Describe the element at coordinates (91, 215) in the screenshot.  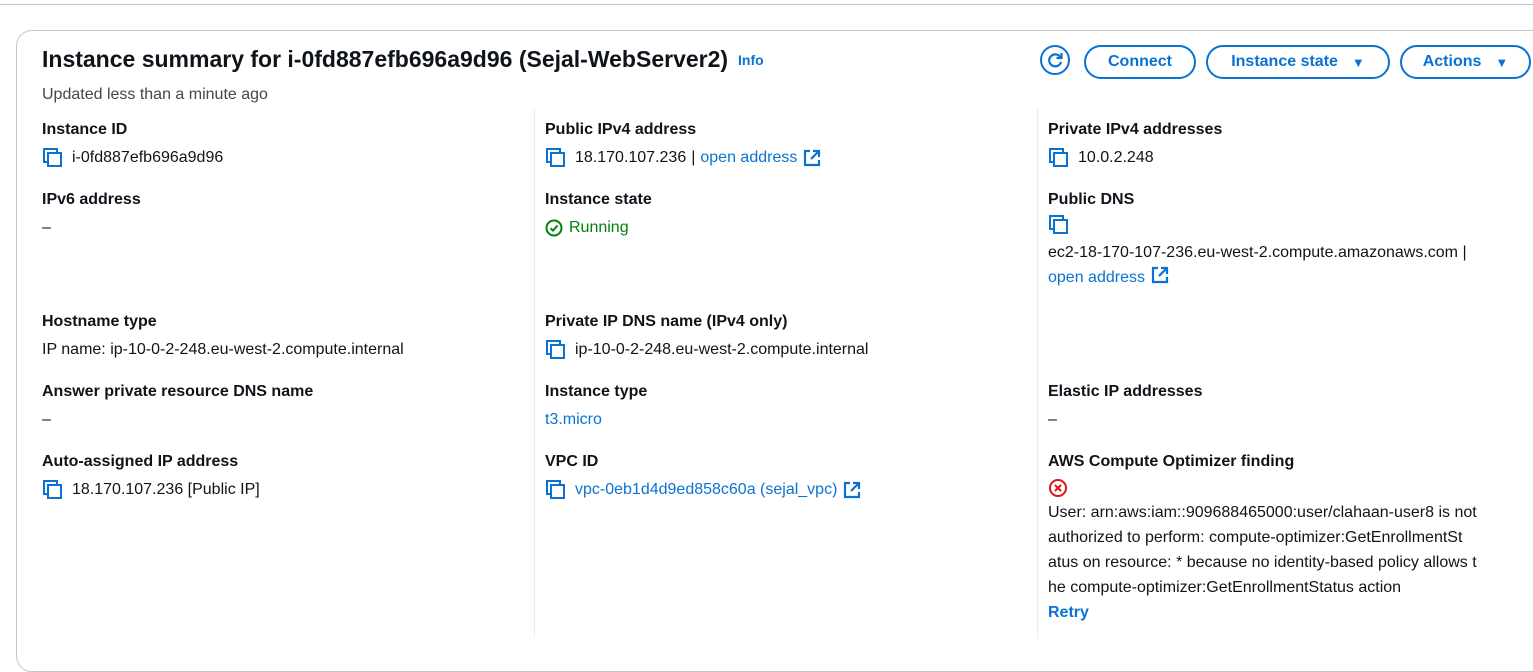
I see `field-ipv6-address: IPv6 address –` at that location.